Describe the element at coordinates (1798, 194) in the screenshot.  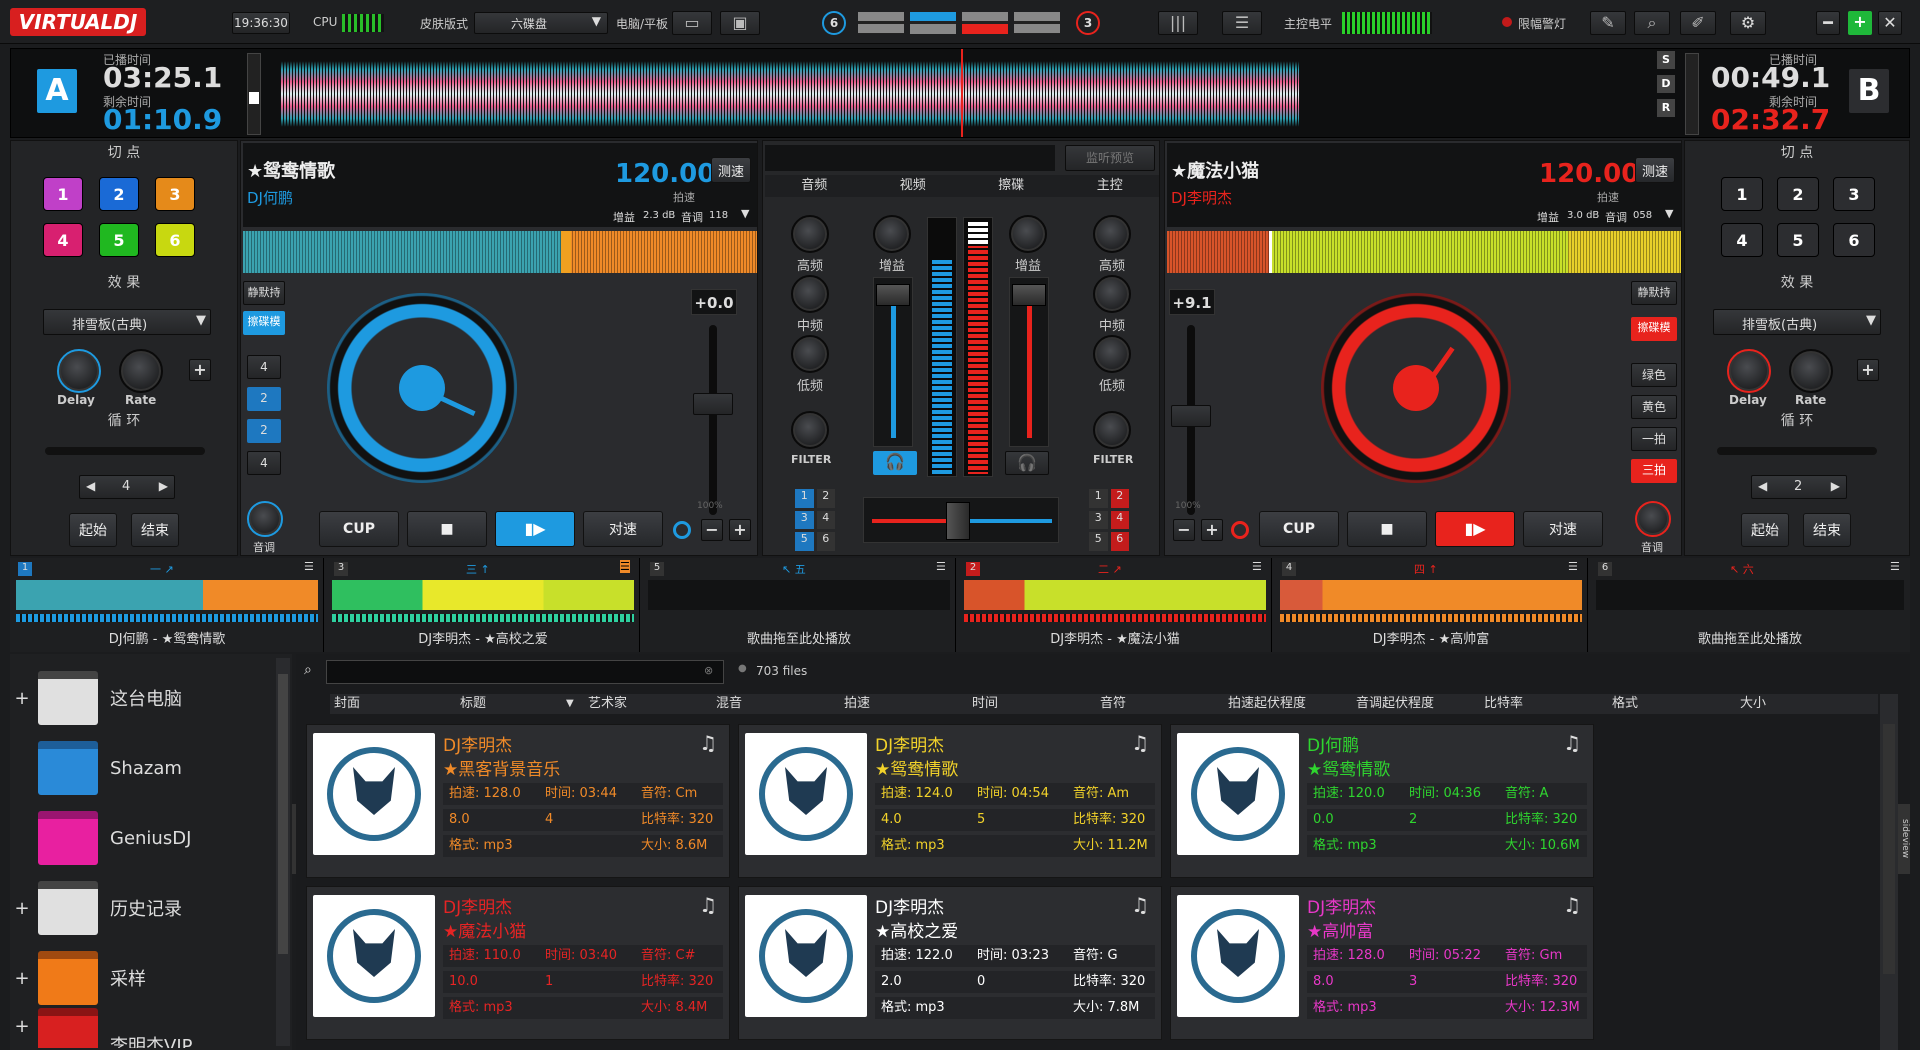
I see `right-pad-2: 2` at that location.